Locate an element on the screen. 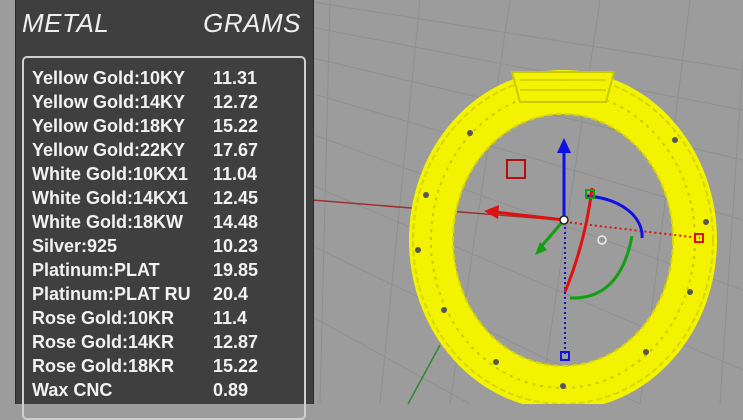 This screenshot has height=420, width=743. table-row: Platinum:PLAT 19.85 is located at coordinates (145, 270).